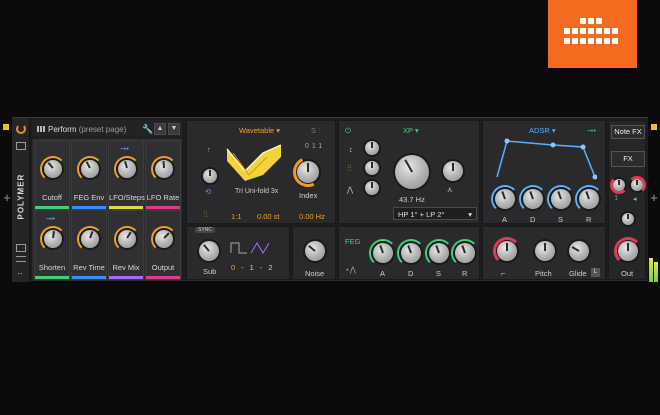  Describe the element at coordinates (628, 132) in the screenshot. I see `note-fx-button: Note FX` at that location.